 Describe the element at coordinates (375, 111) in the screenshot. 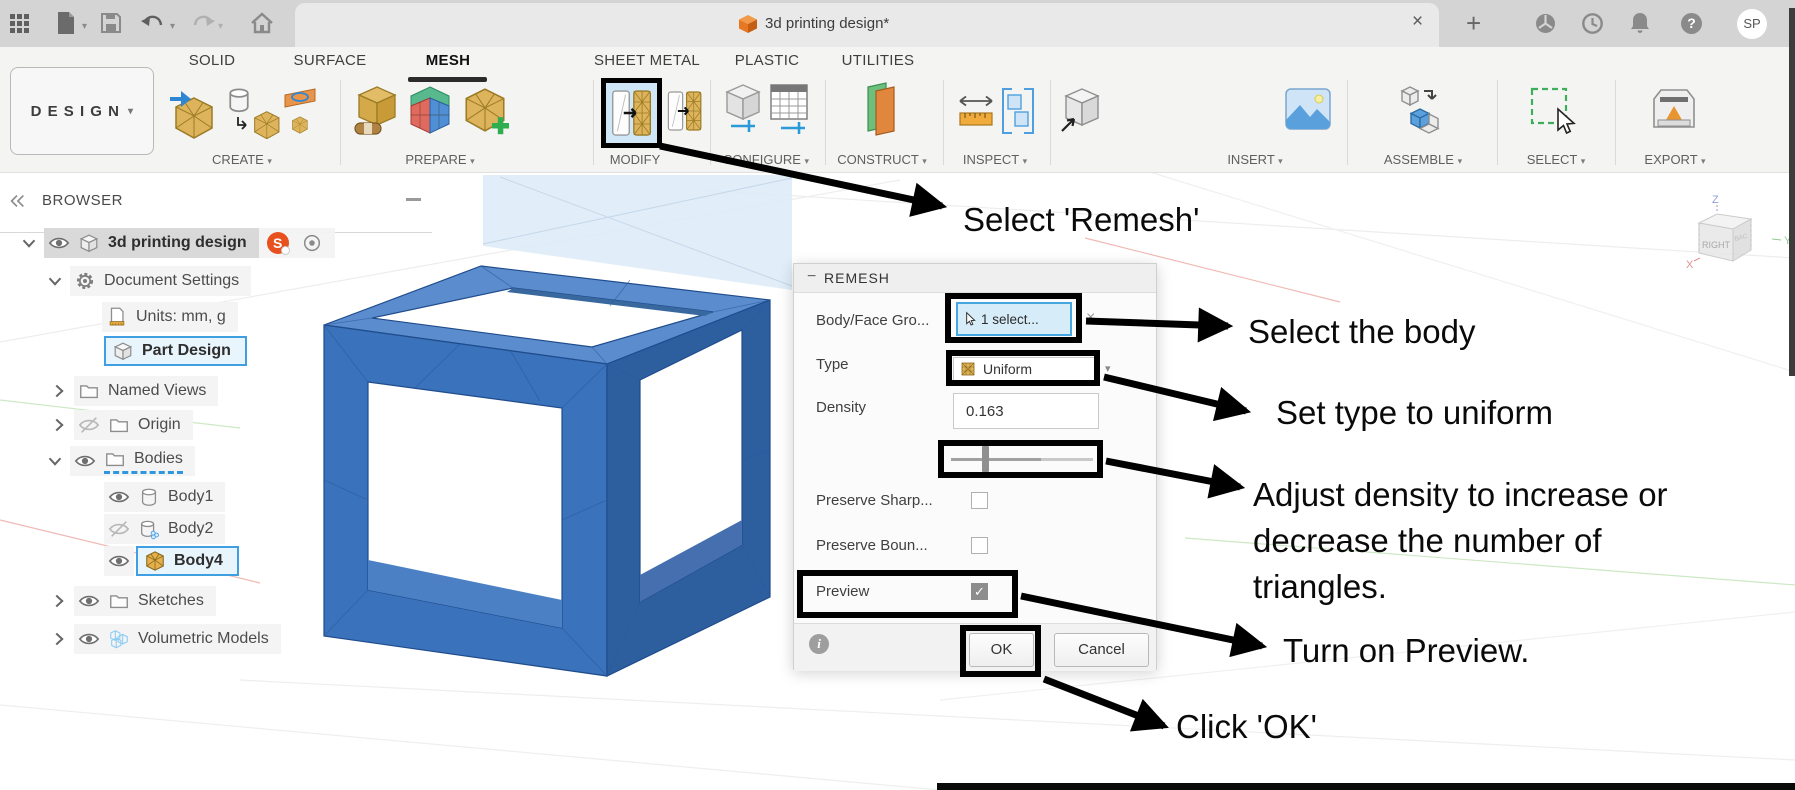

I see `repair-mesh-button` at that location.